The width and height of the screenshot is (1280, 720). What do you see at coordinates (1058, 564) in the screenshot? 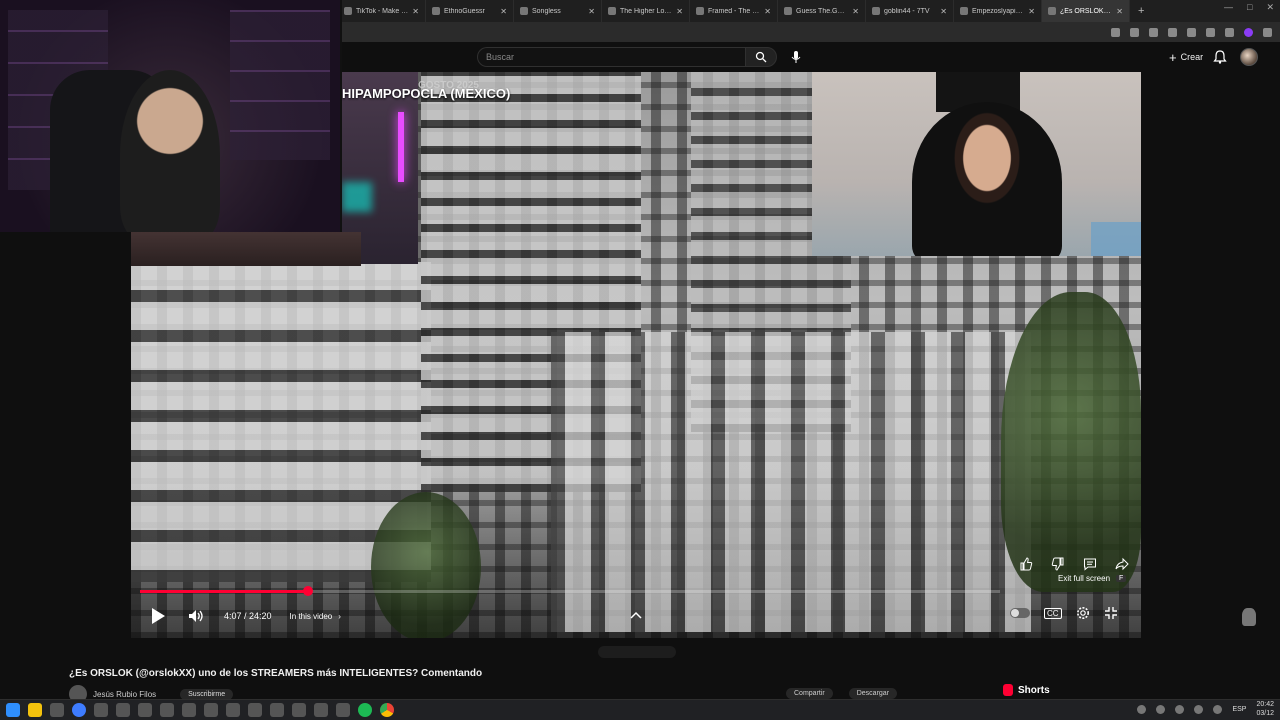
I see `dislike-button` at bounding box center [1058, 564].